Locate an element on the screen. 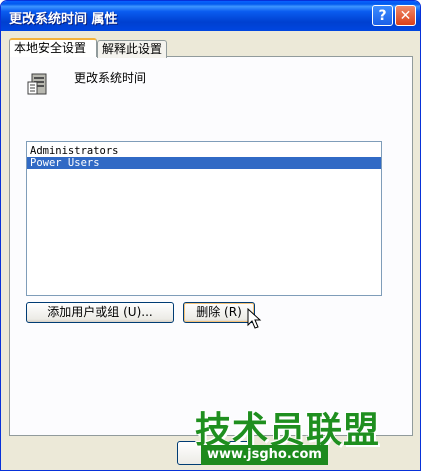 The height and width of the screenshot is (471, 421). tab-label: 解释此设置 is located at coordinates (132, 49).